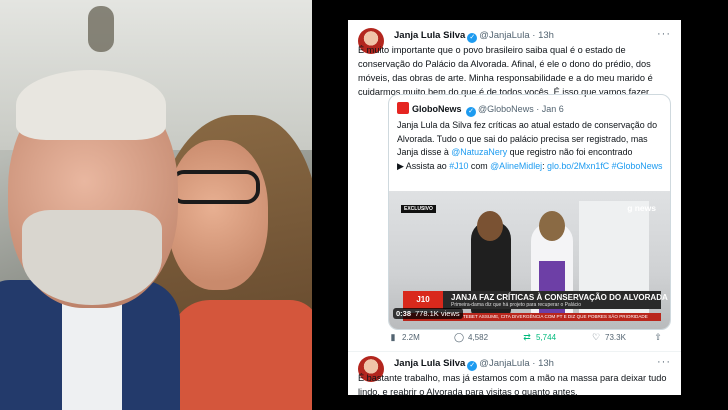 This screenshot has height=410, width=728. What do you see at coordinates (516, 166) in the screenshot?
I see `mention-link: @AlineMidlej` at bounding box center [516, 166].